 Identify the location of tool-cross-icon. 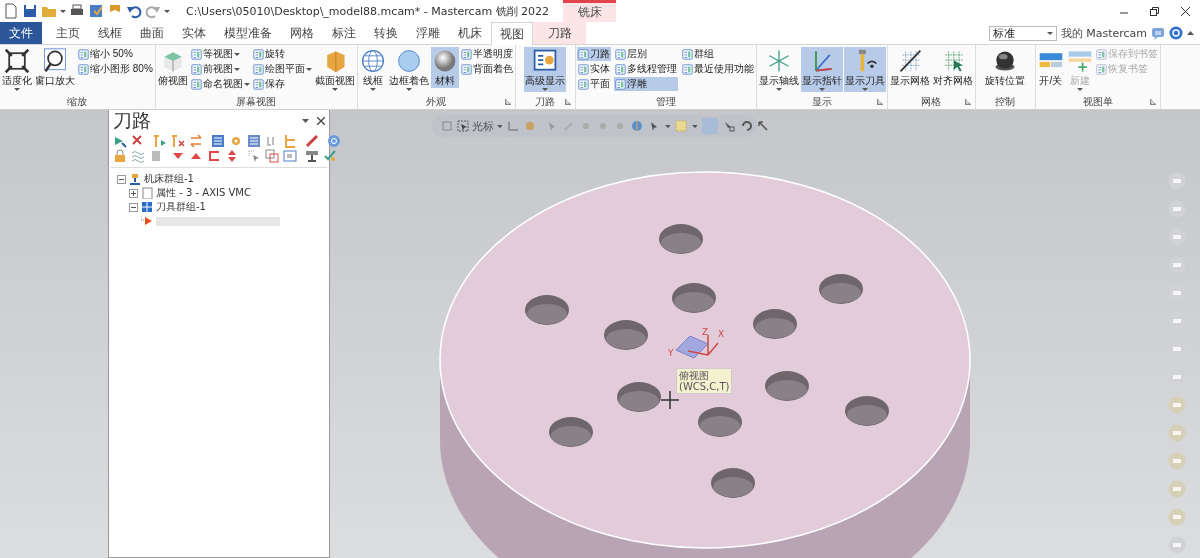
(178, 140).